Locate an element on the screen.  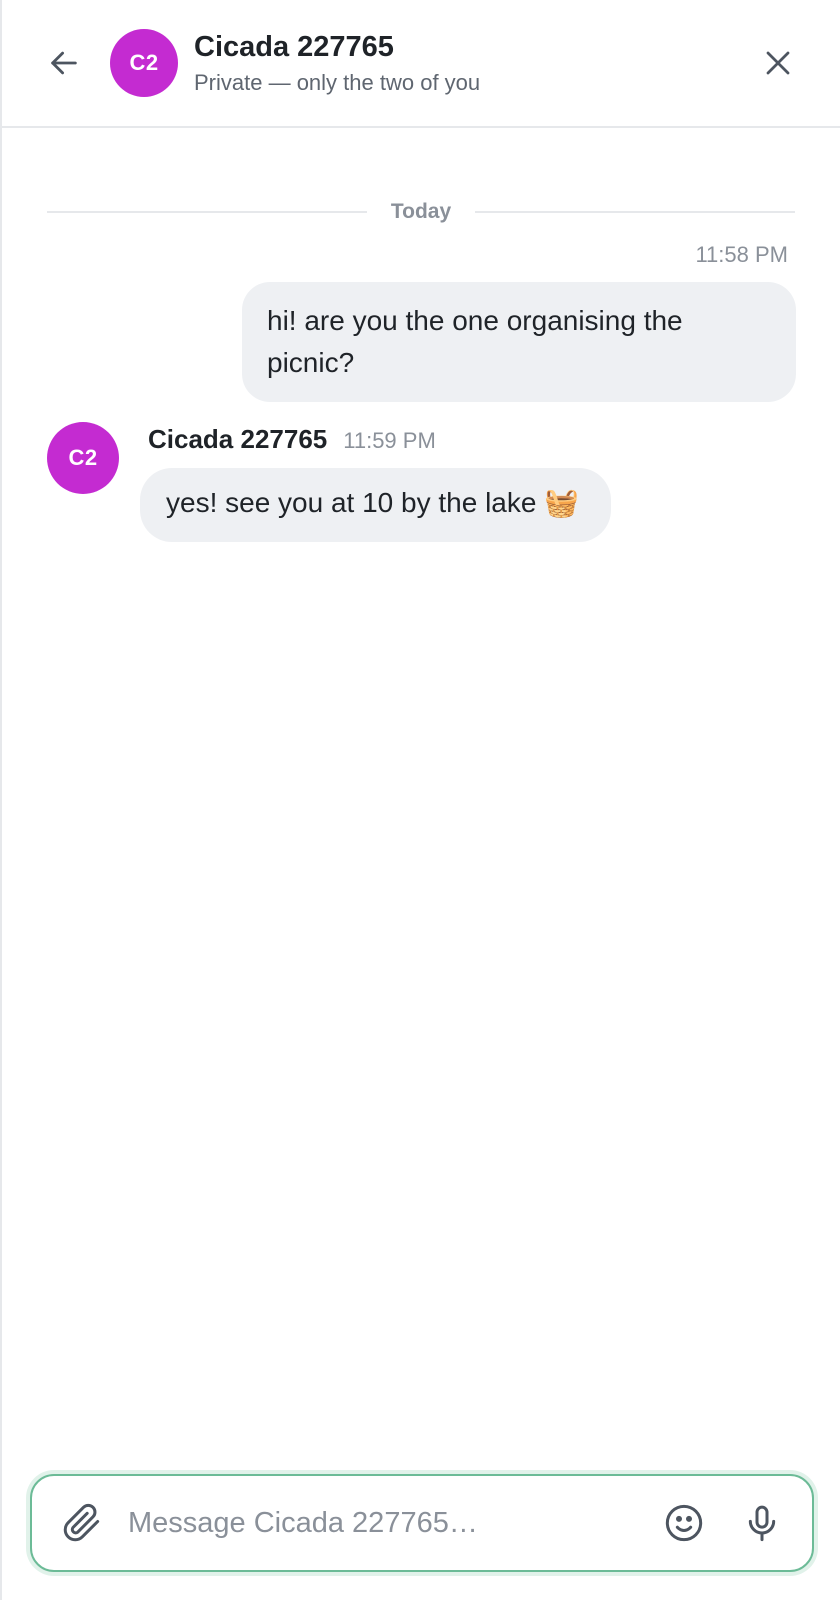
smiley-icon is located at coordinates (684, 1523).